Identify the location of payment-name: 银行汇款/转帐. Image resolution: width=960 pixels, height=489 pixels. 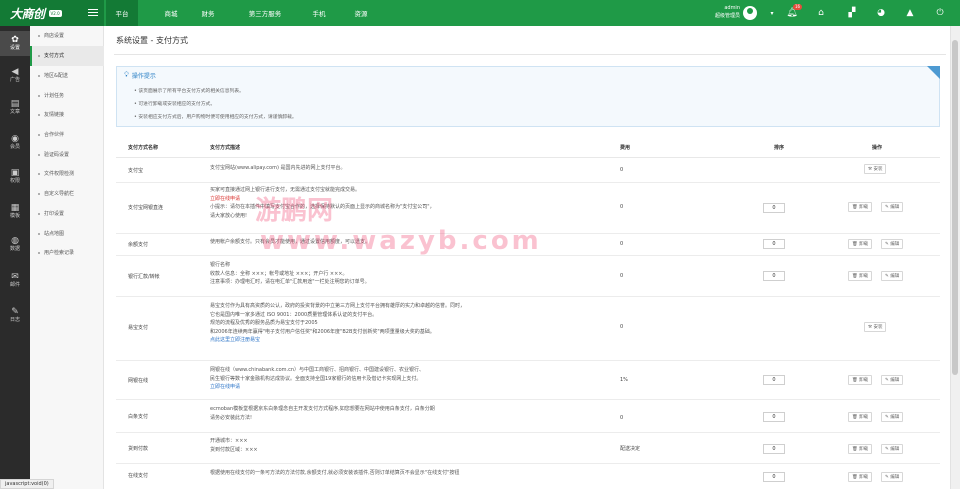
(144, 277).